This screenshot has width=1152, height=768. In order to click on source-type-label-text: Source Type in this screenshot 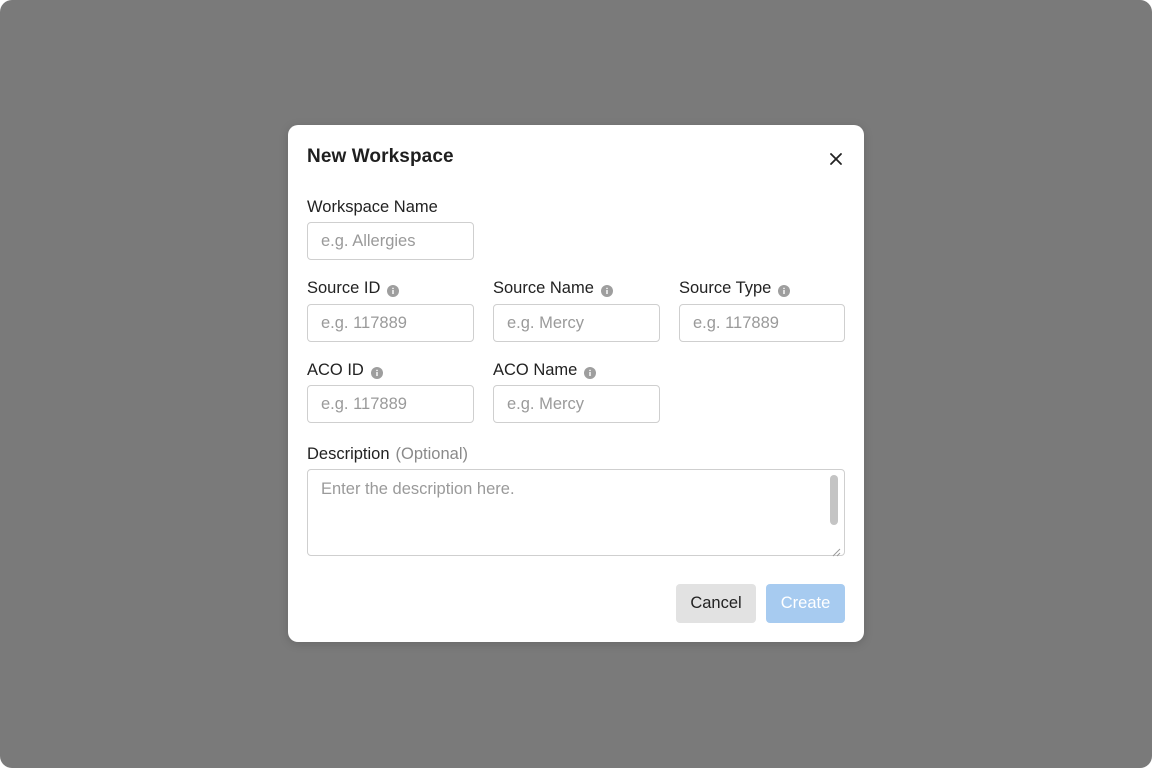, I will do `click(725, 288)`.